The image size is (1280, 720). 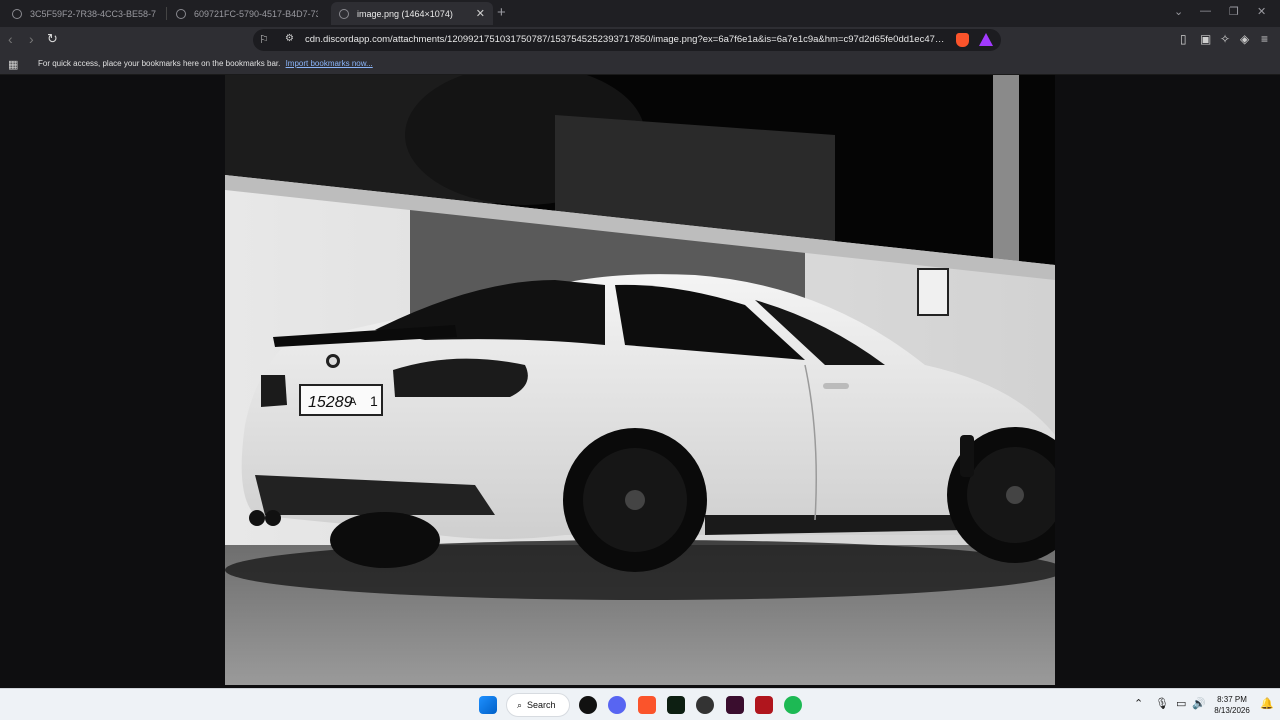 I want to click on maximize-icon: ❐, so click(x=1234, y=11).